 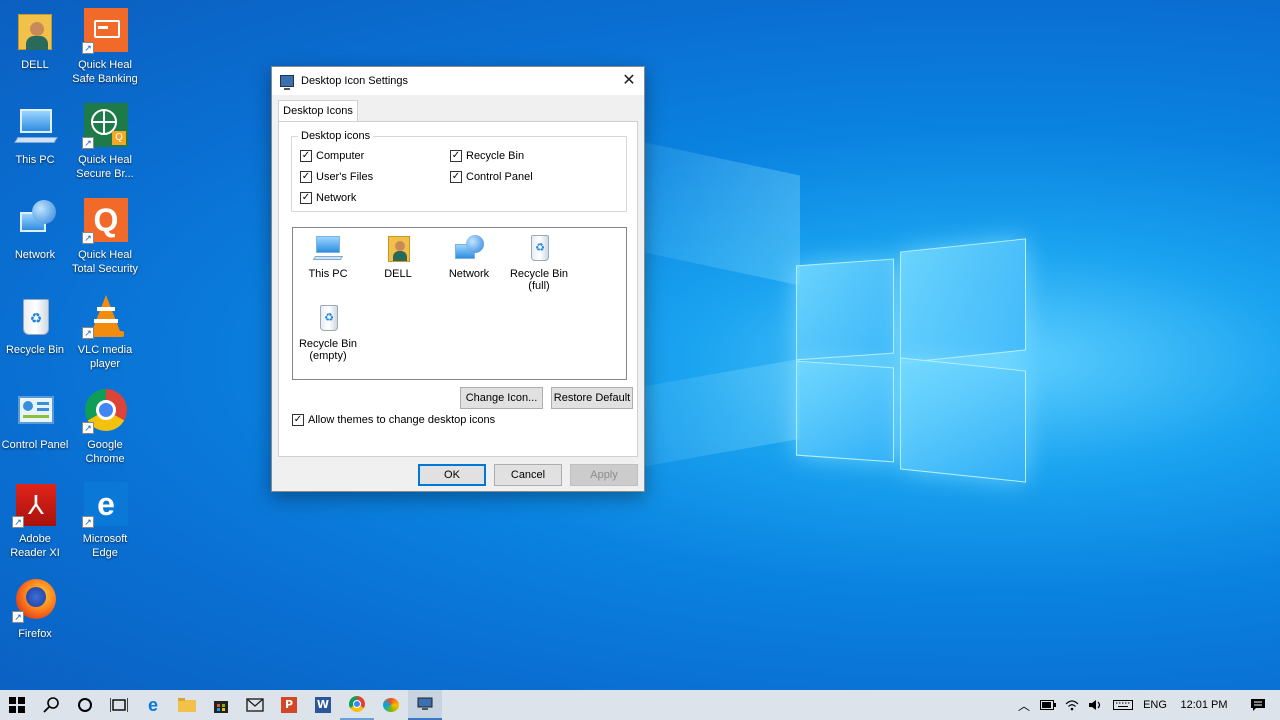 I want to click on list-item-network: Network, so click(x=469, y=257).